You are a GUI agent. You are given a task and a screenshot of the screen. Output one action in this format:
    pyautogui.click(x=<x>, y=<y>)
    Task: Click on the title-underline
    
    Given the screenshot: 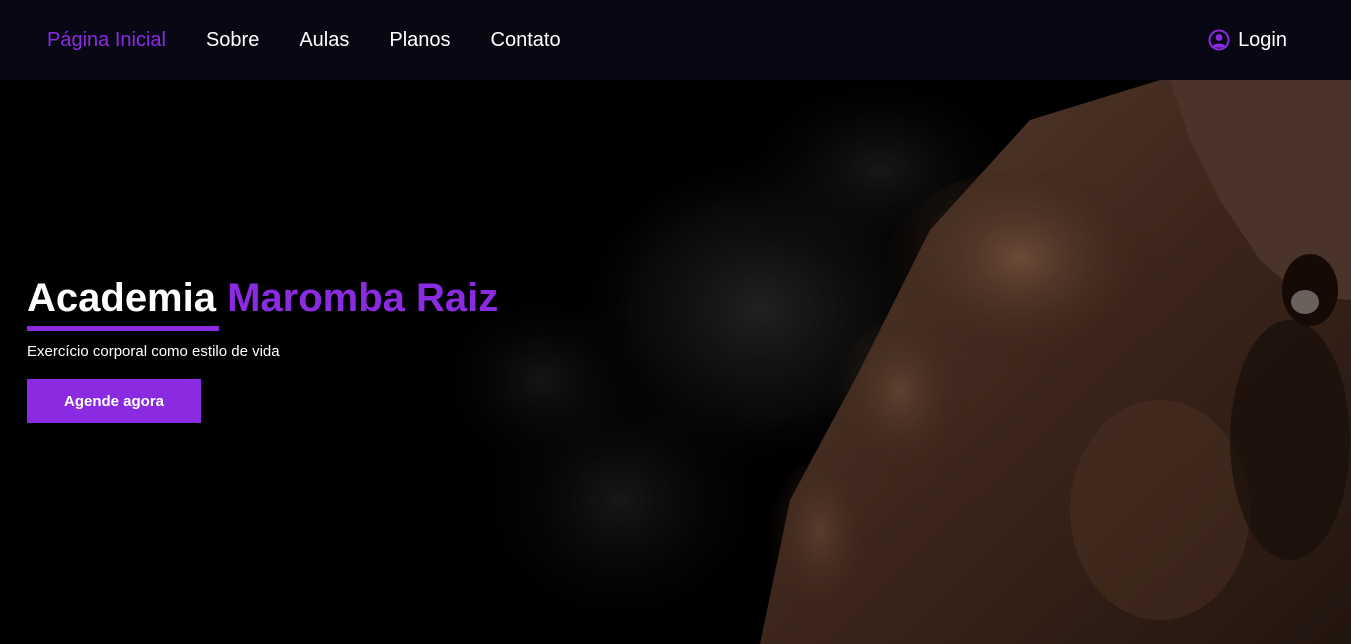 What is the action you would take?
    pyautogui.click(x=123, y=328)
    